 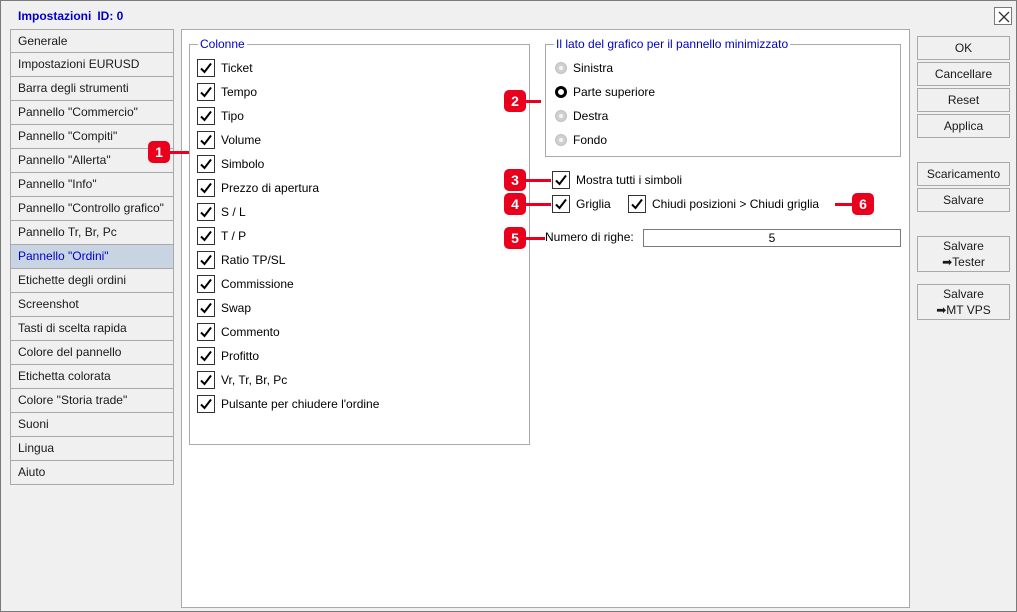 What do you see at coordinates (963, 200) in the screenshot?
I see `save-button: Salvare` at bounding box center [963, 200].